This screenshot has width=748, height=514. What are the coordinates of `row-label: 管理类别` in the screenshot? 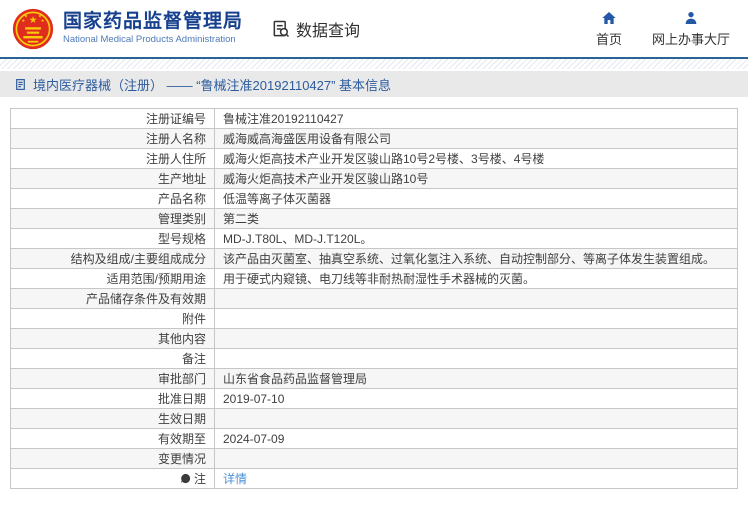 It's located at (112, 218).